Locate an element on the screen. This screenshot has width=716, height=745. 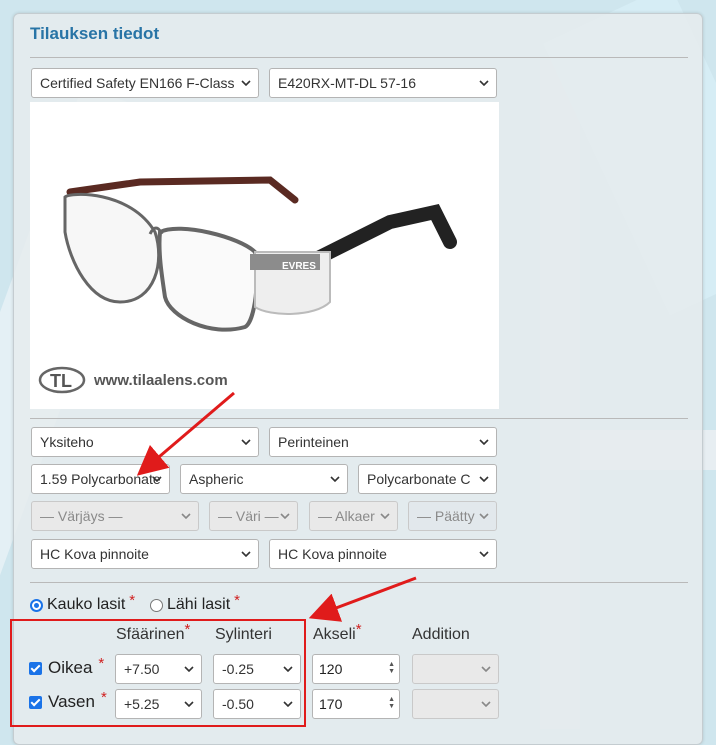
arrow-to-prescription-icon is located at coordinates (362, 599).